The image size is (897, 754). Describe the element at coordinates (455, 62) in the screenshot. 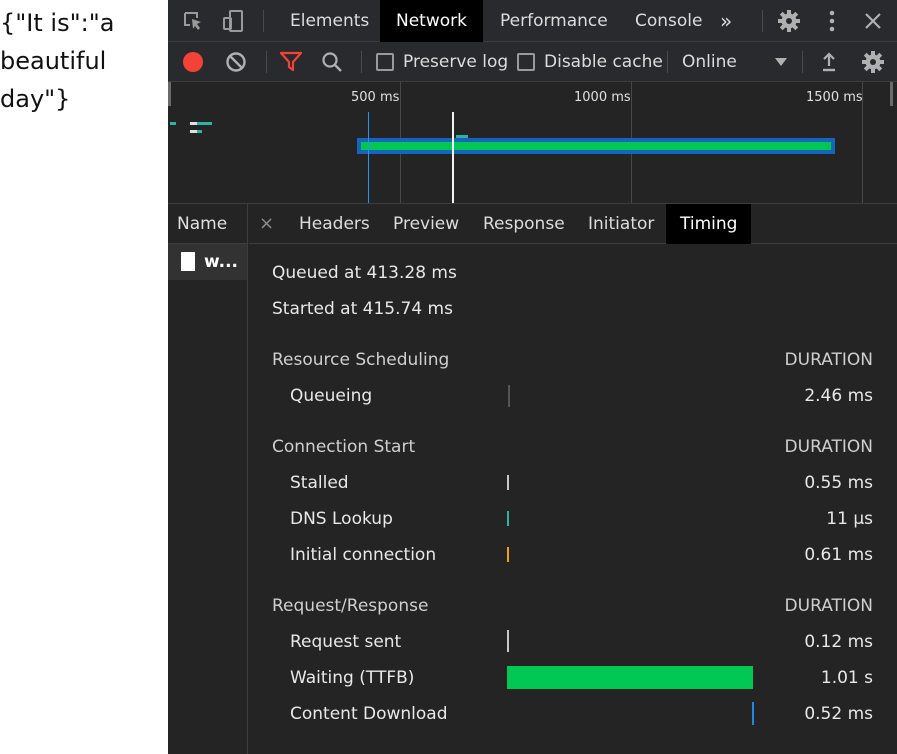

I see `preserve-log-label: Preserve log` at that location.